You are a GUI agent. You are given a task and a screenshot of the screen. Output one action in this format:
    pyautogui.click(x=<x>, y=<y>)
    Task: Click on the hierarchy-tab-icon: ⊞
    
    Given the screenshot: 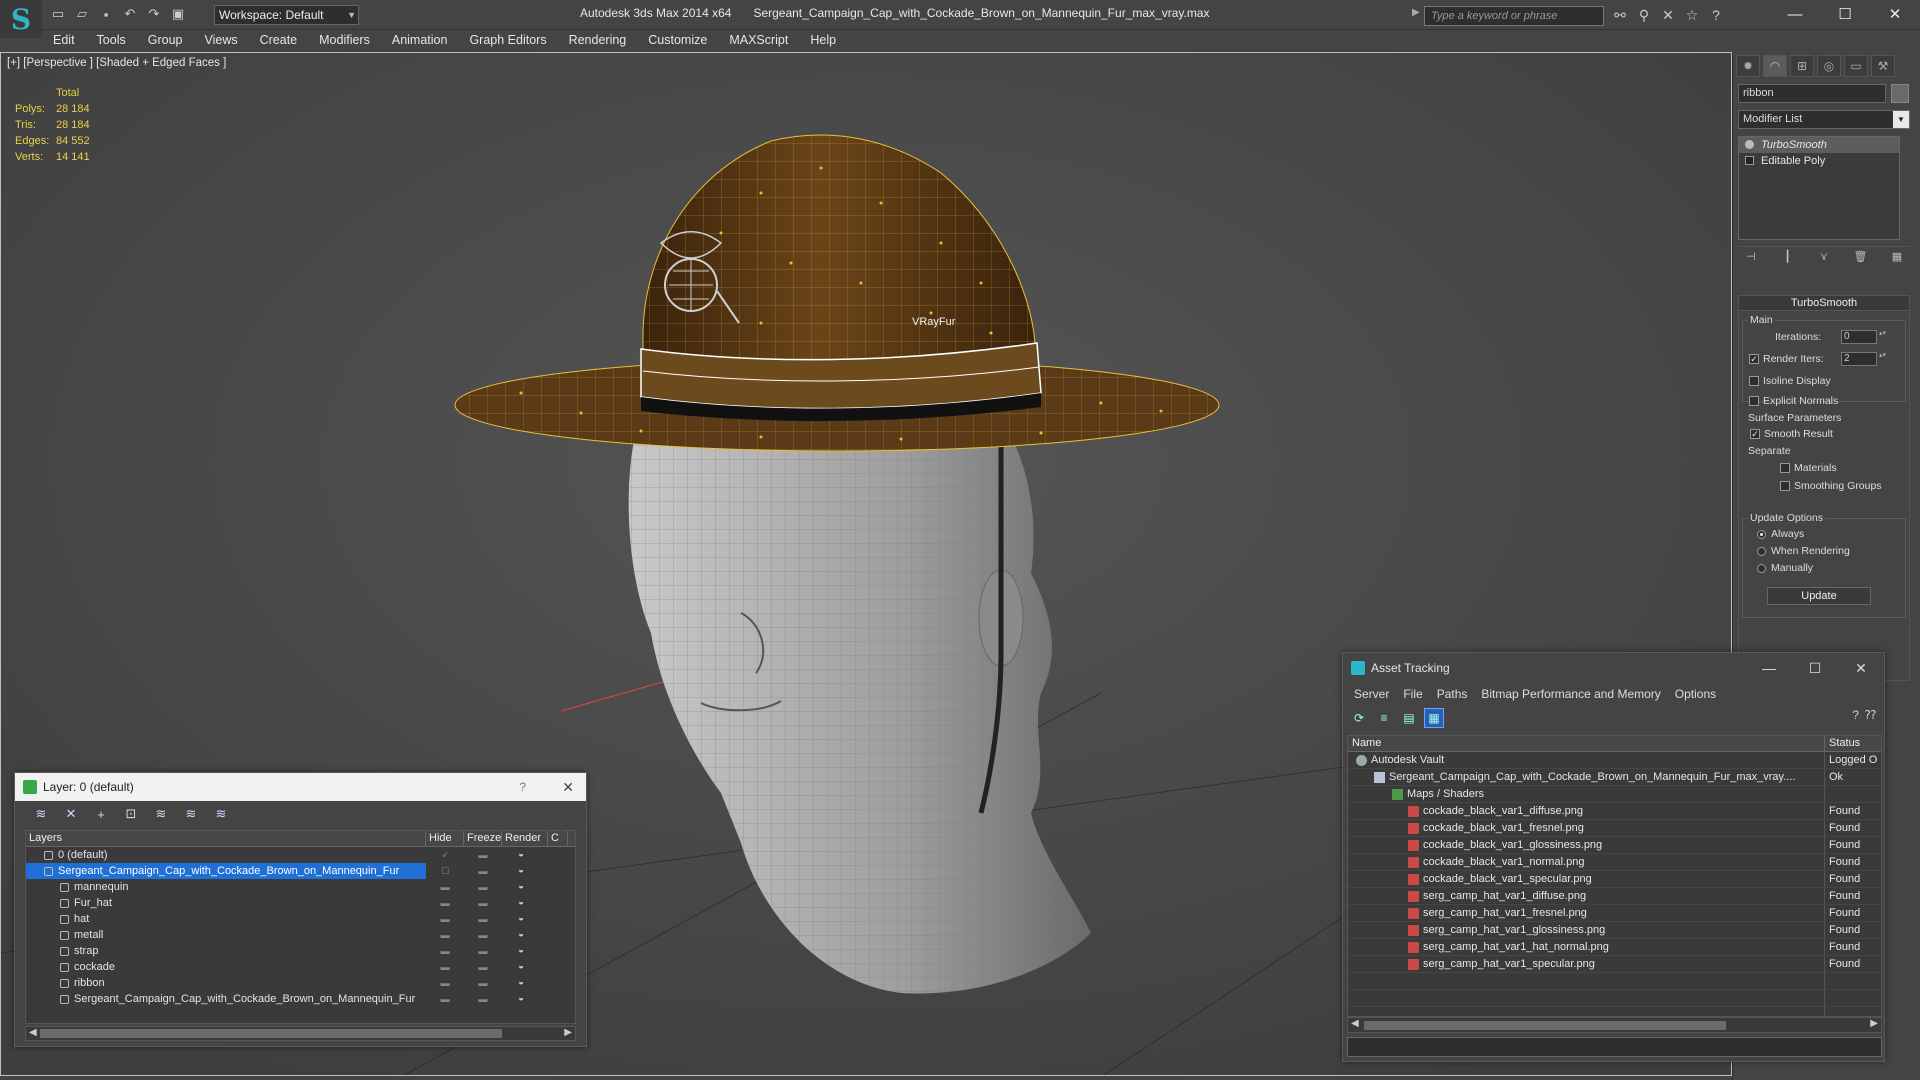 What is the action you would take?
    pyautogui.click(x=1802, y=66)
    